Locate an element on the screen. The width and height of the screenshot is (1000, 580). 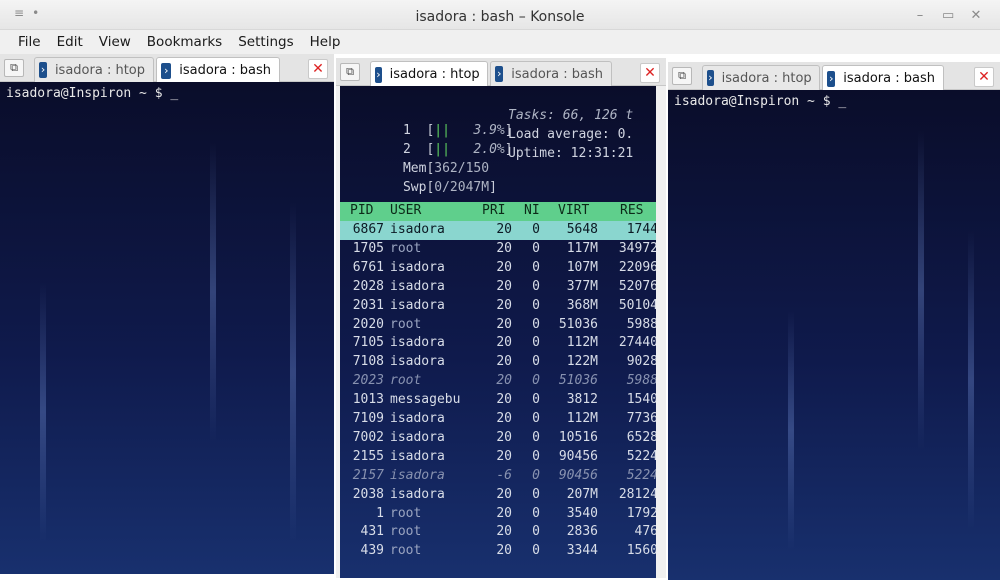
process-row: 1013 messagebu 20 0 3812 1540 is located at coordinates (498, 400).